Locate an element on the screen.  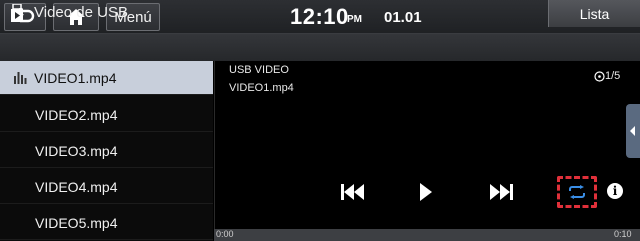
track-count: 1/5 is located at coordinates (607, 76).